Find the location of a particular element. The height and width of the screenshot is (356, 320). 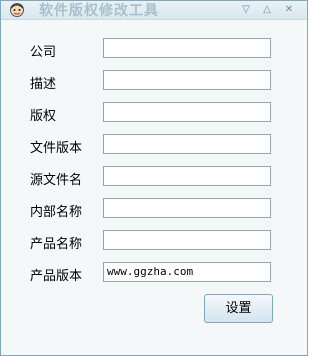

file-version-input is located at coordinates (187, 144).